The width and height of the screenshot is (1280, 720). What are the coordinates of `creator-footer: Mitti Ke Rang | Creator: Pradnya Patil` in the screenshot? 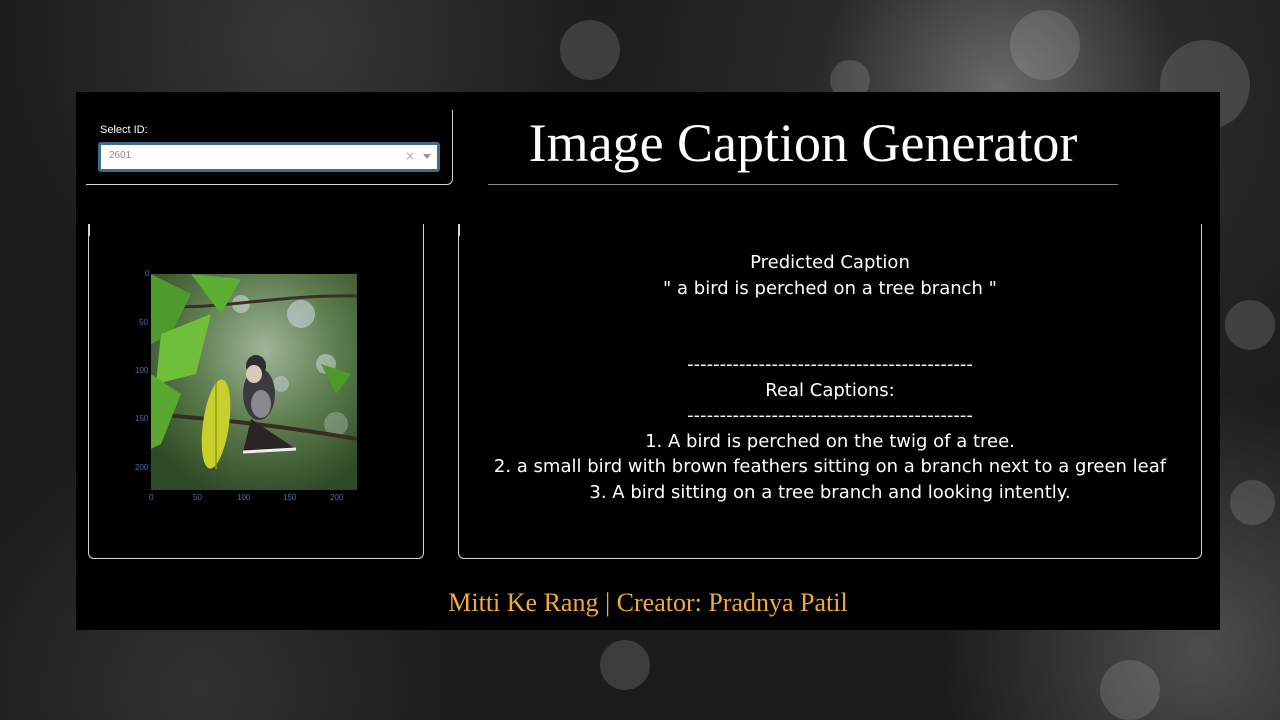 It's located at (648, 602).